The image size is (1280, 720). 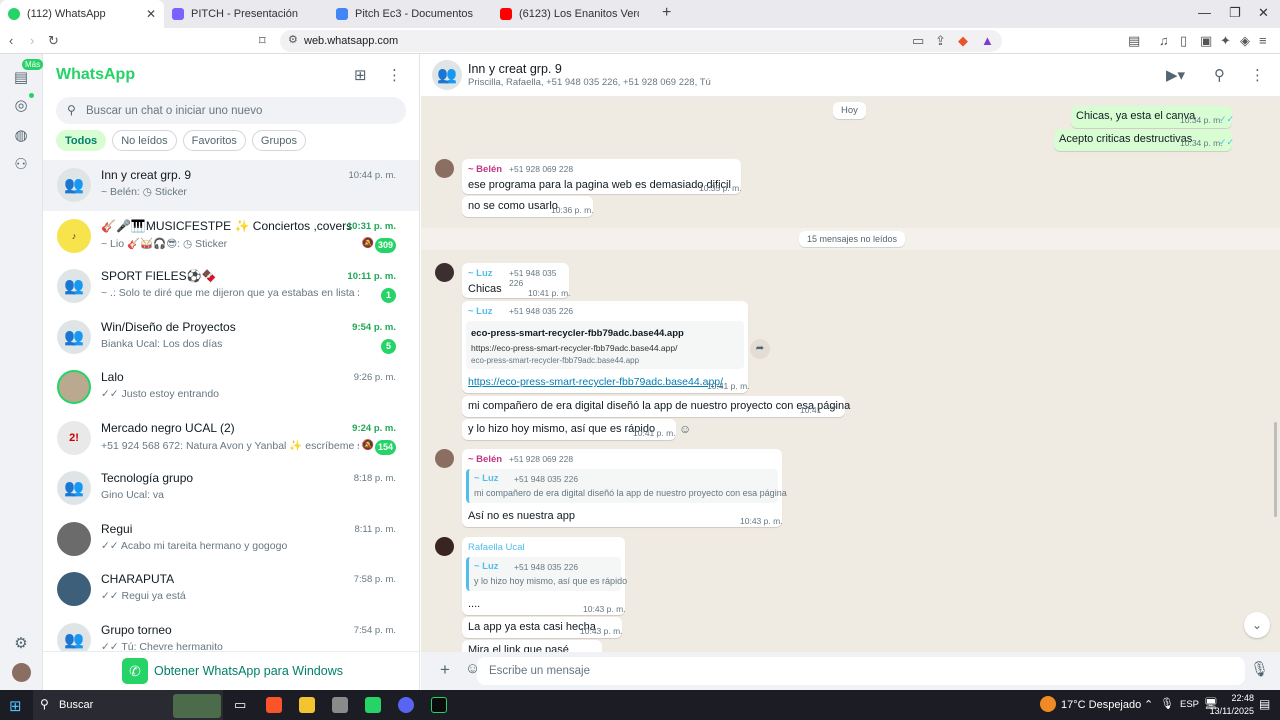 What do you see at coordinates (262, 41) in the screenshot?
I see `bookmark-icon: ⌑` at bounding box center [262, 41].